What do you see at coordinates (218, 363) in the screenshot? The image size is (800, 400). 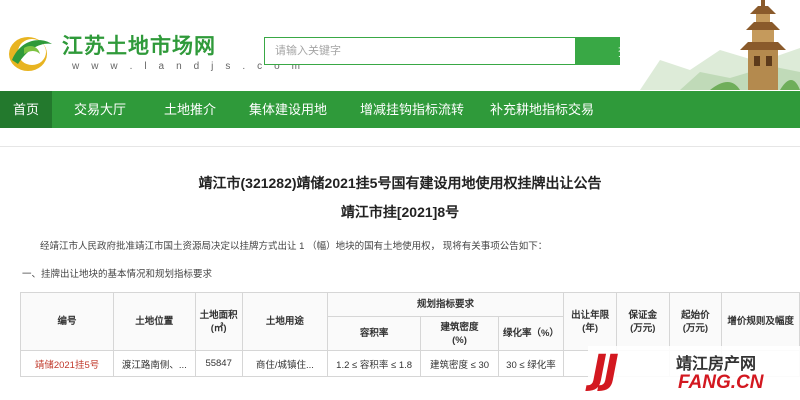 I see `cell-area: 55847` at bounding box center [218, 363].